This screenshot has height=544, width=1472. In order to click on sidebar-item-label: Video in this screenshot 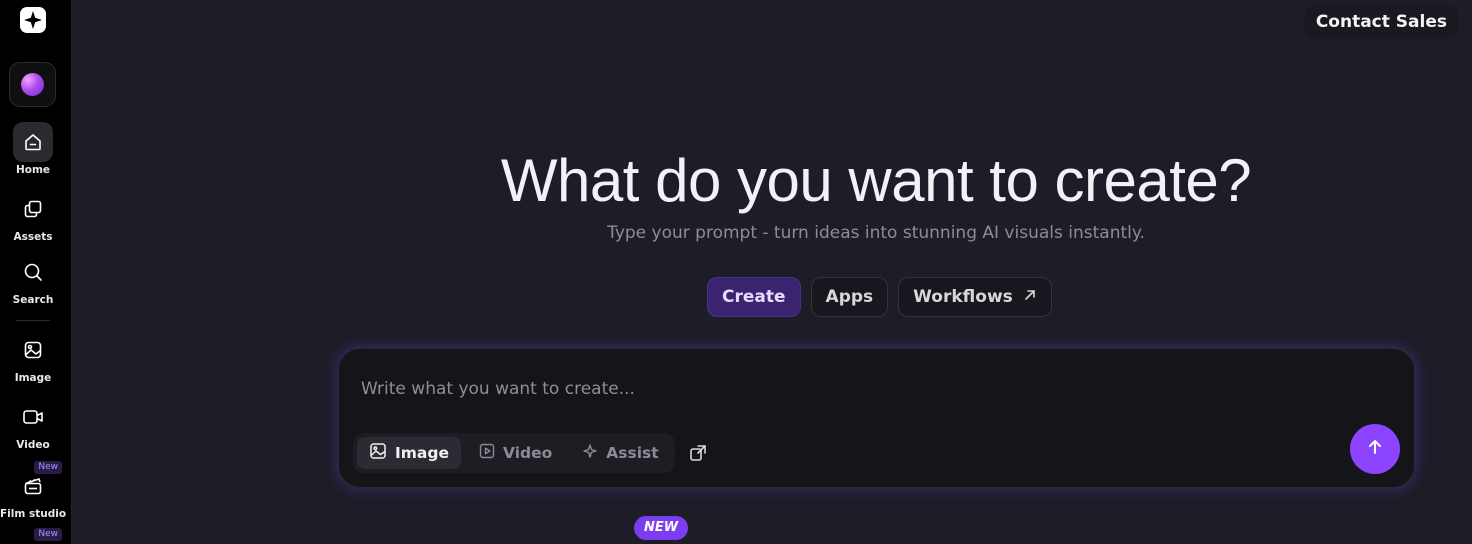, I will do `click(33, 445)`.